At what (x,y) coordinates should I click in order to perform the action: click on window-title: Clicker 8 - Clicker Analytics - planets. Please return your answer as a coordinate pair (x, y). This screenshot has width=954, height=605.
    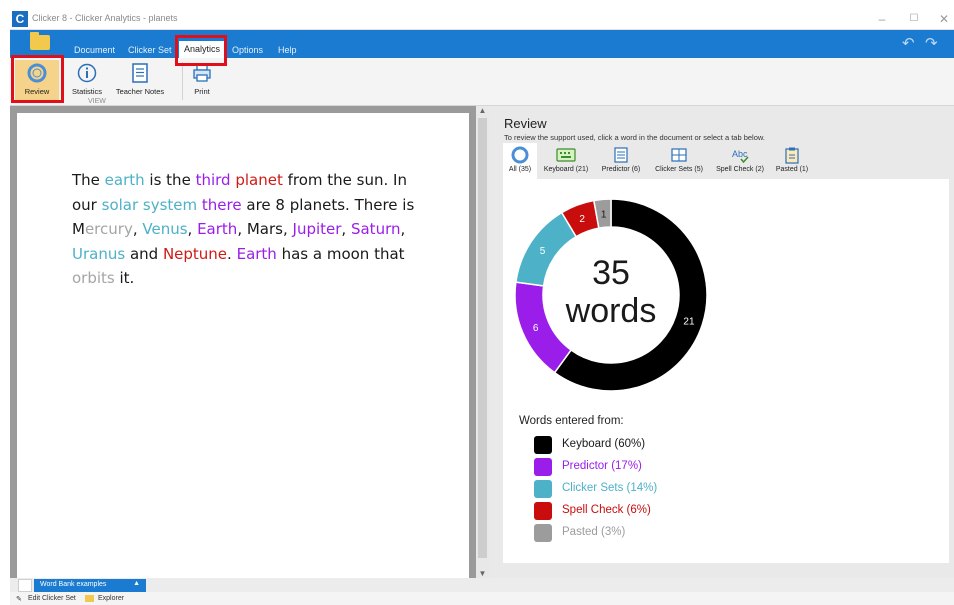
    Looking at the image, I should click on (105, 18).